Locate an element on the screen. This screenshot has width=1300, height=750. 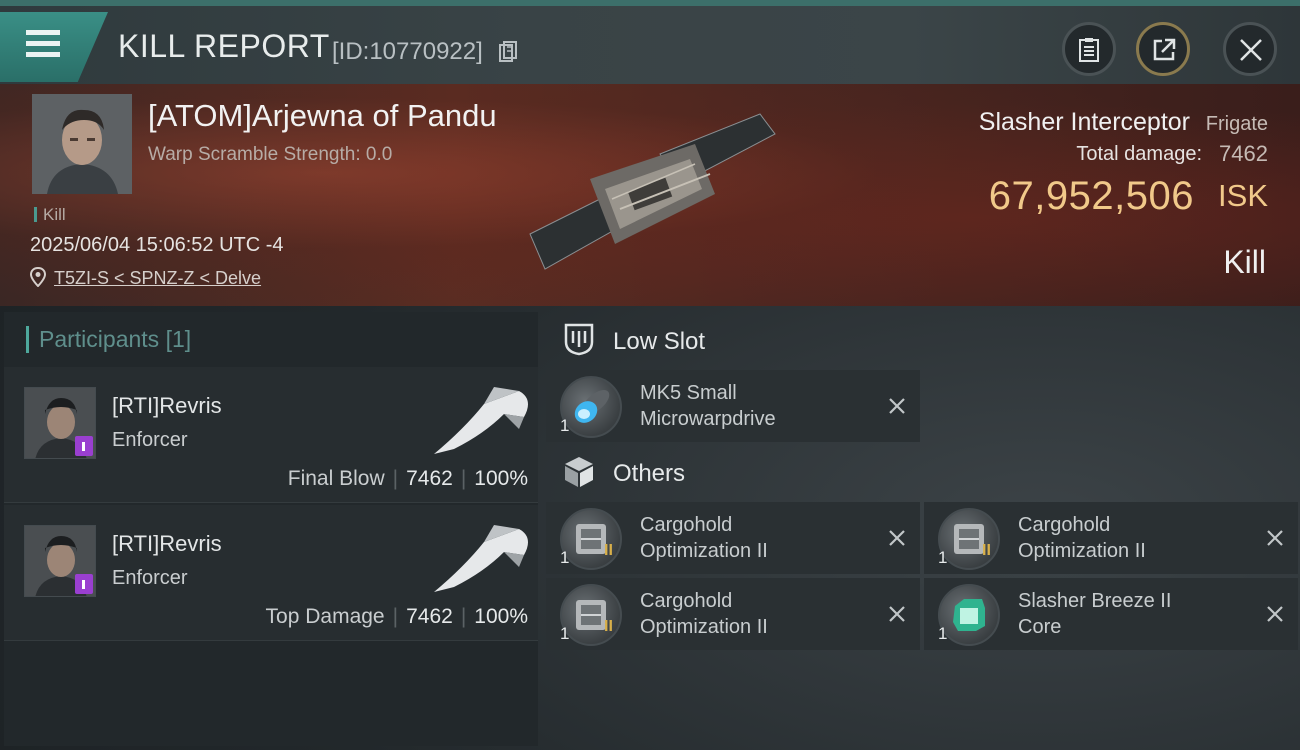
participants-label: Participants is located at coordinates (99, 339).